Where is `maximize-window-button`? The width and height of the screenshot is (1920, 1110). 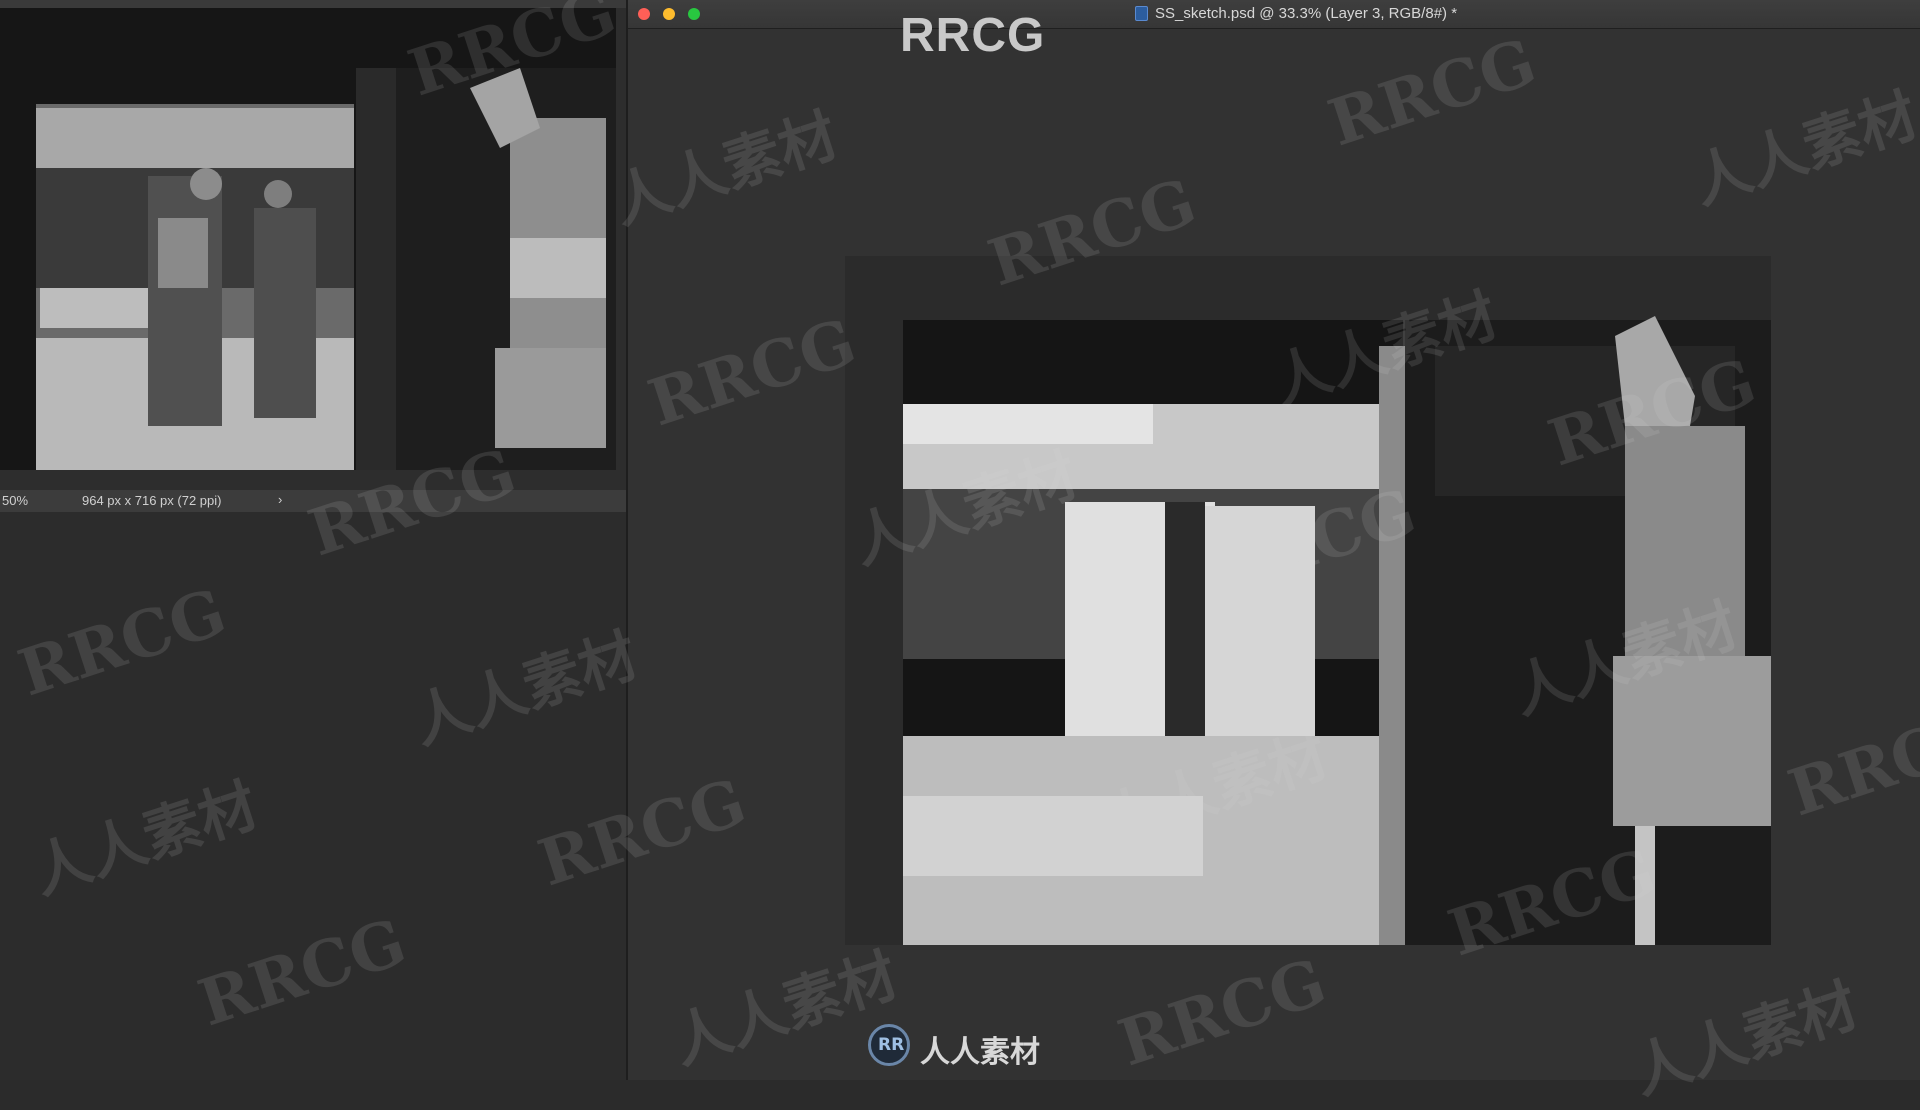
maximize-window-button is located at coordinates (694, 14).